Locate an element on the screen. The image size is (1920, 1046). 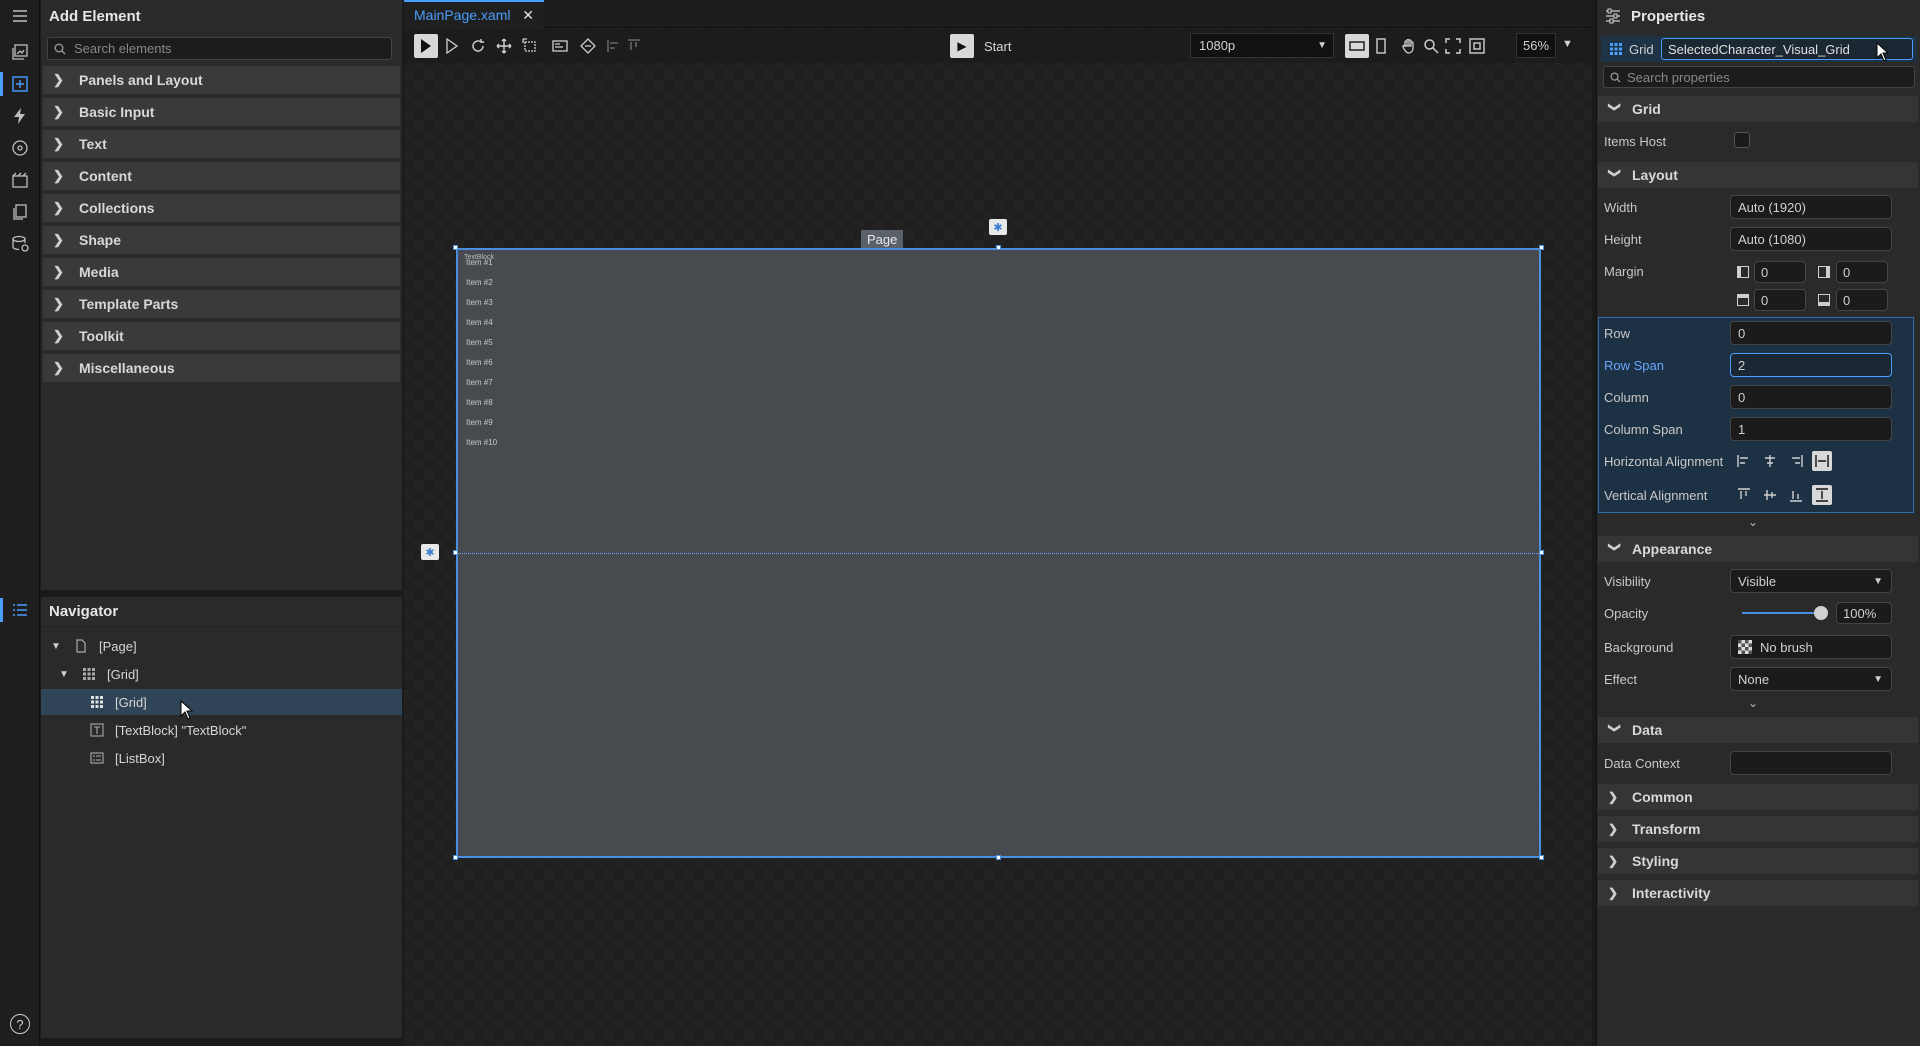
width-input: Auto (1920) is located at coordinates (1811, 207).